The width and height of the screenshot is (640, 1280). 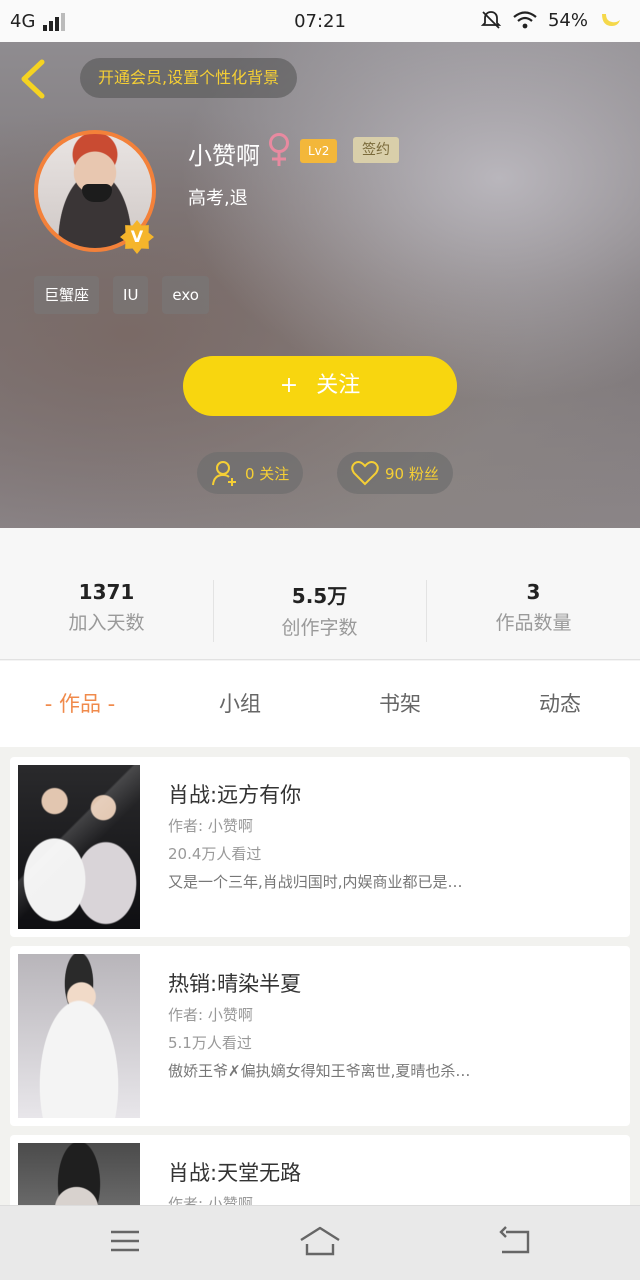 I want to click on vip-background-banner: 开通会员,设置个性化背景, so click(x=189, y=78).